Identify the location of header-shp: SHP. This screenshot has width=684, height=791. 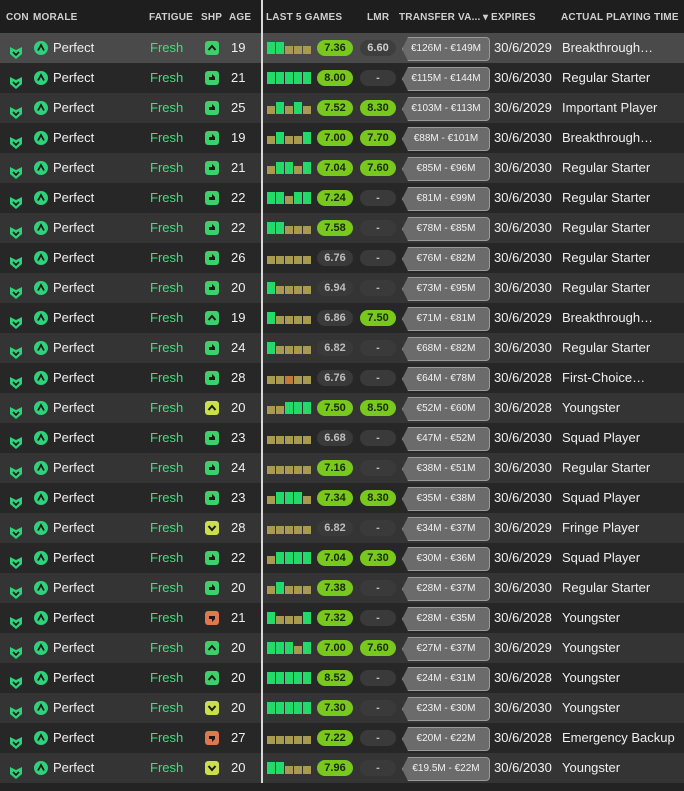
(211, 17).